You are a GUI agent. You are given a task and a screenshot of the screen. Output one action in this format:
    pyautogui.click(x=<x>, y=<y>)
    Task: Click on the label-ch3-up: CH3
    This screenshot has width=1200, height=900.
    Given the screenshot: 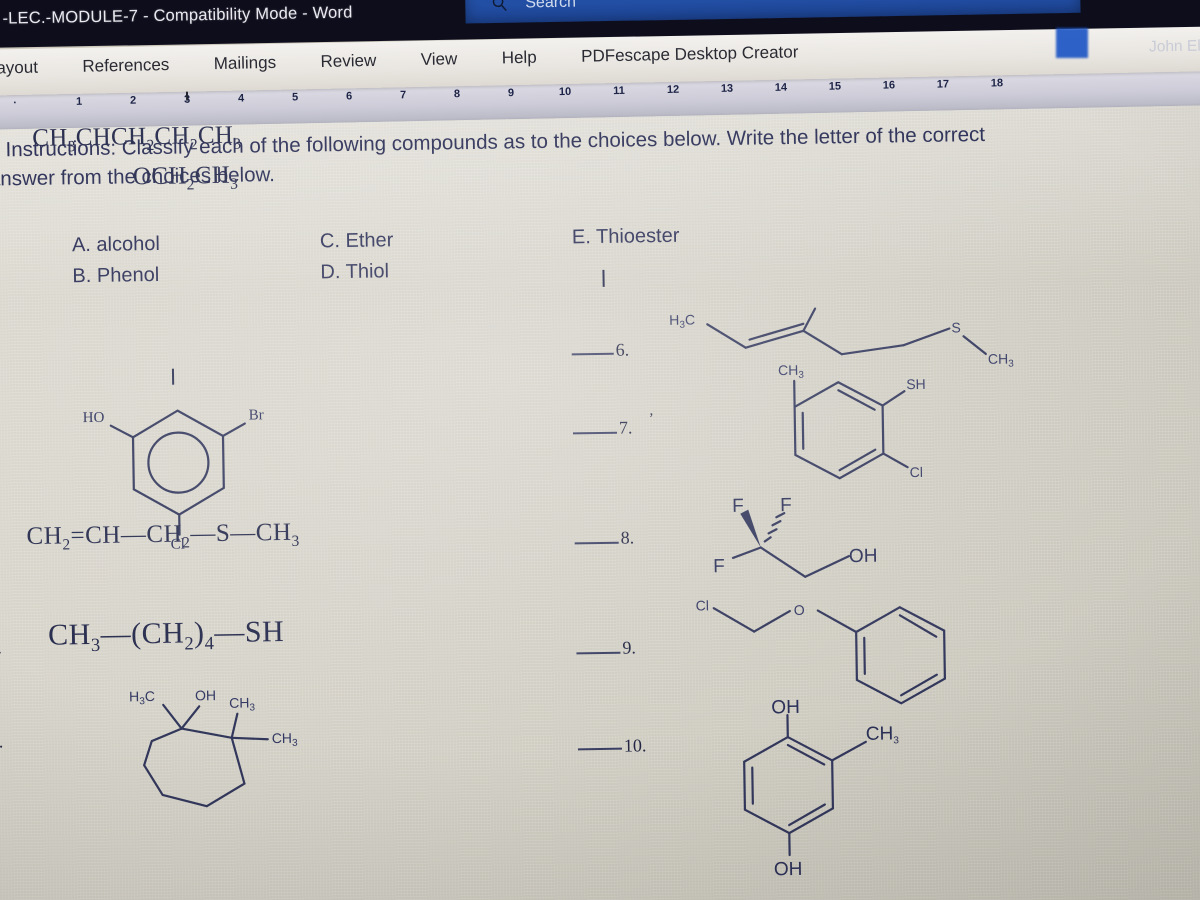 What is the action you would take?
    pyautogui.click(x=242, y=703)
    